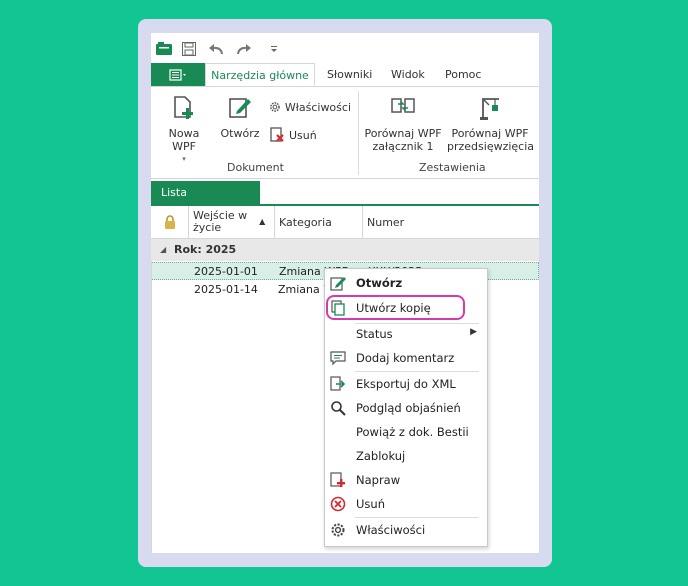 The image size is (688, 586). I want to click on quick-access-toolbar, so click(345, 48).